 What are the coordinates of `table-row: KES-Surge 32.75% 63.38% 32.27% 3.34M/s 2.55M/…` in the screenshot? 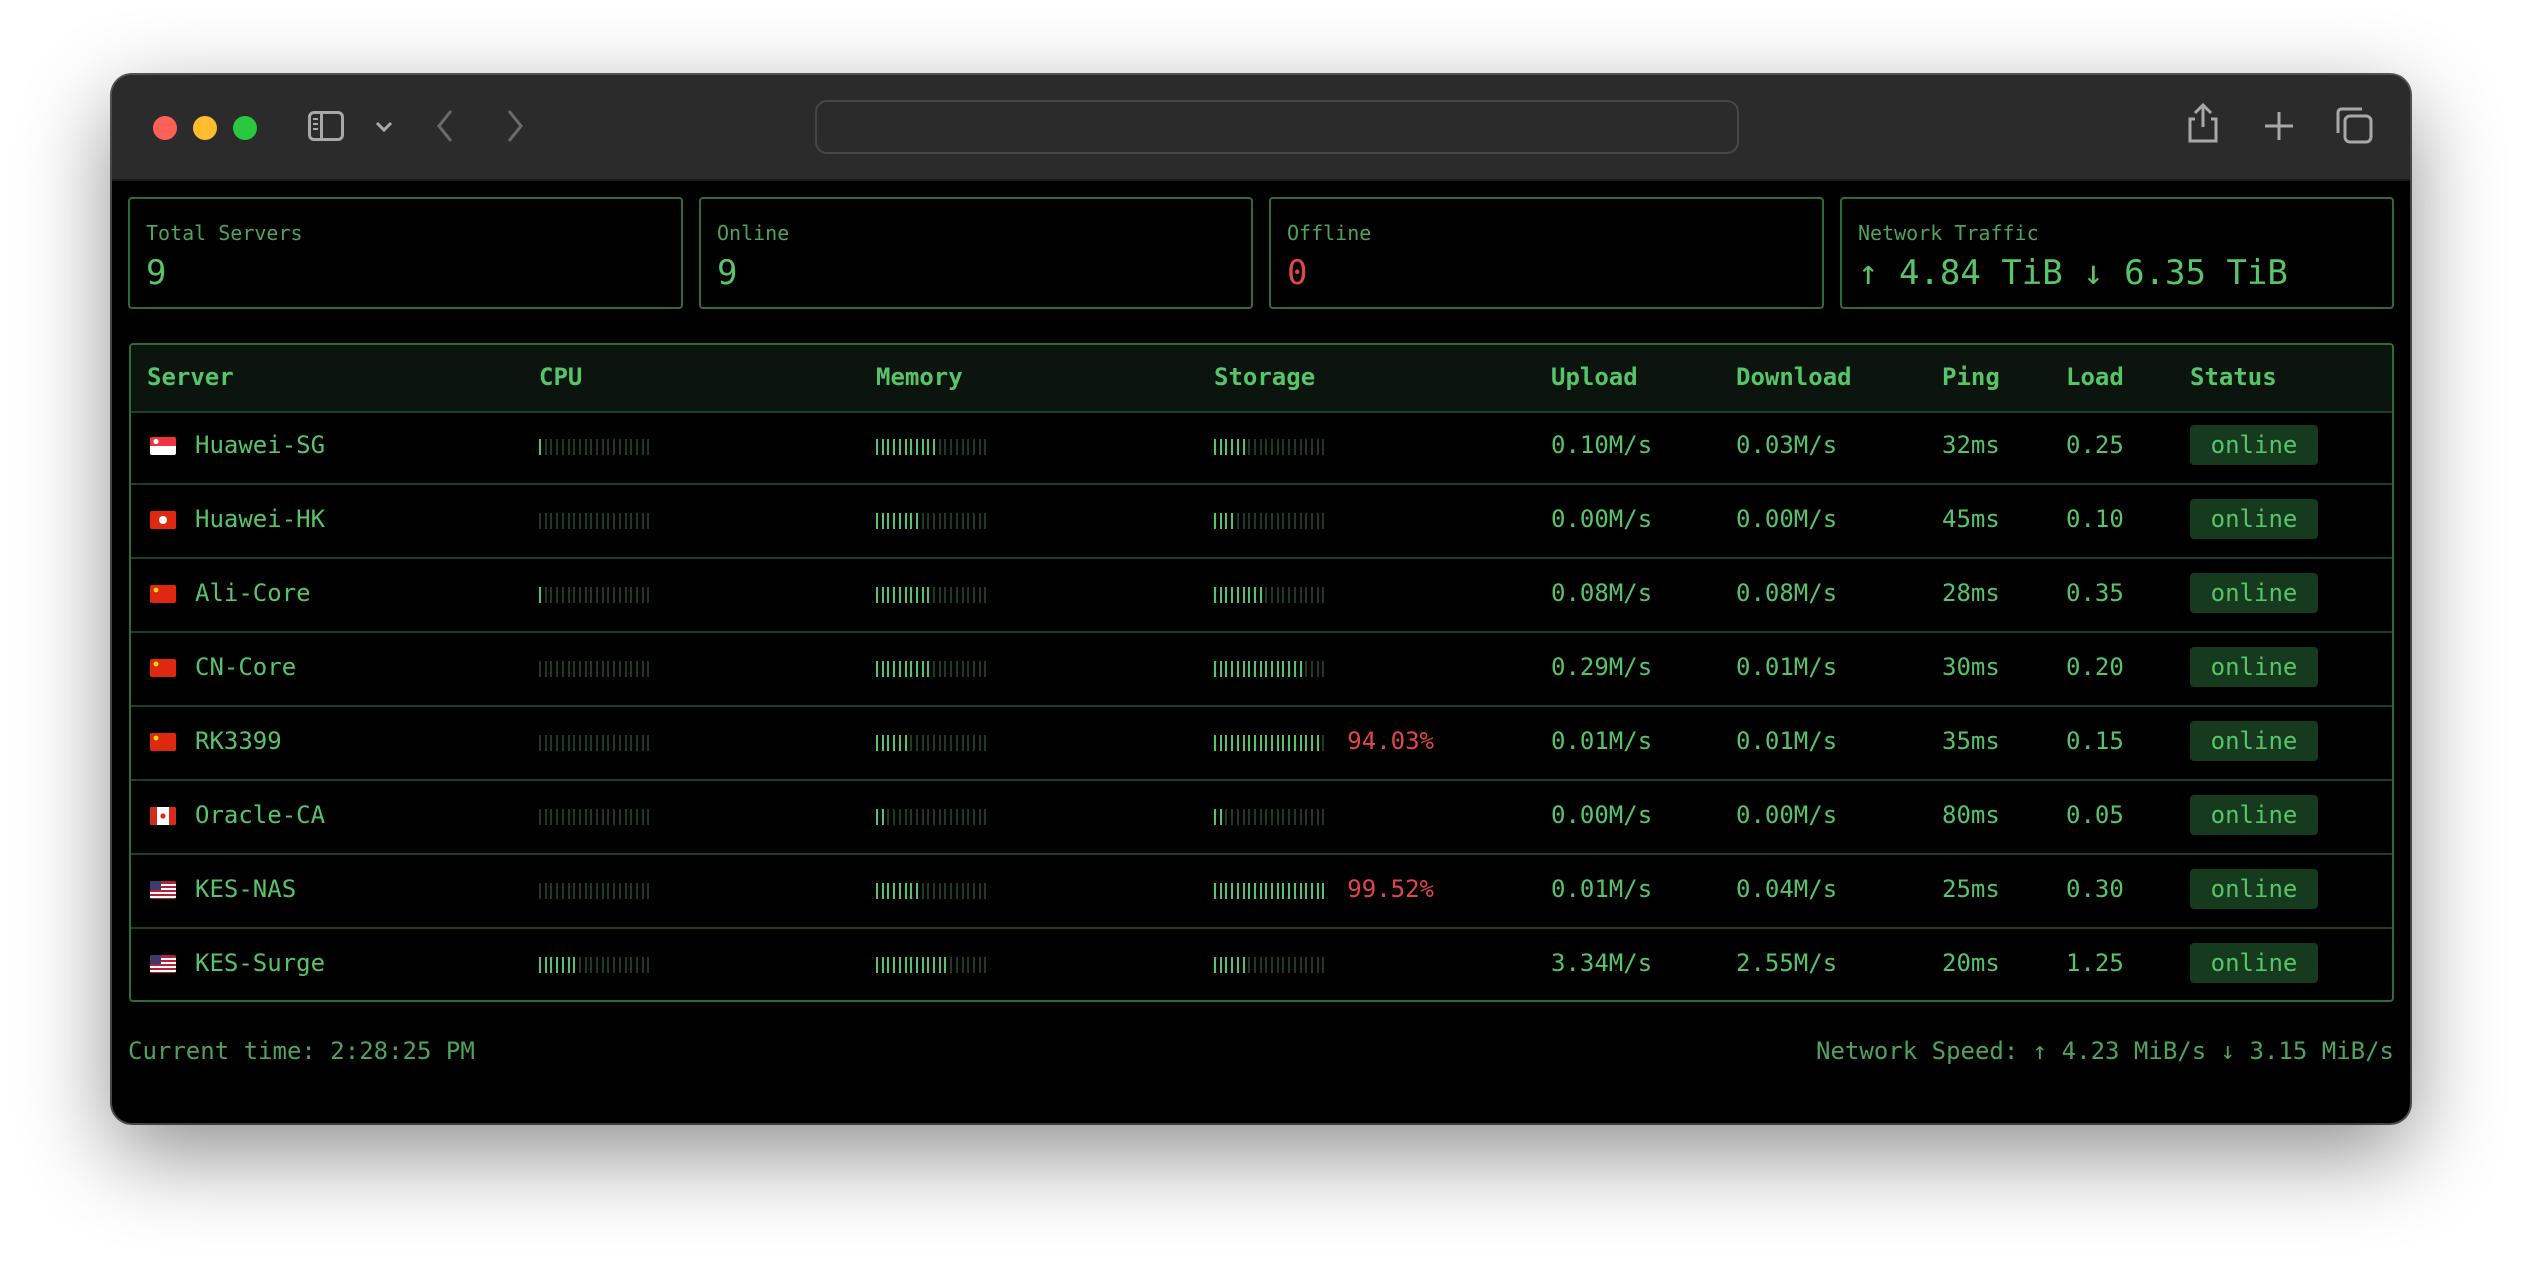 It's located at (1261, 964).